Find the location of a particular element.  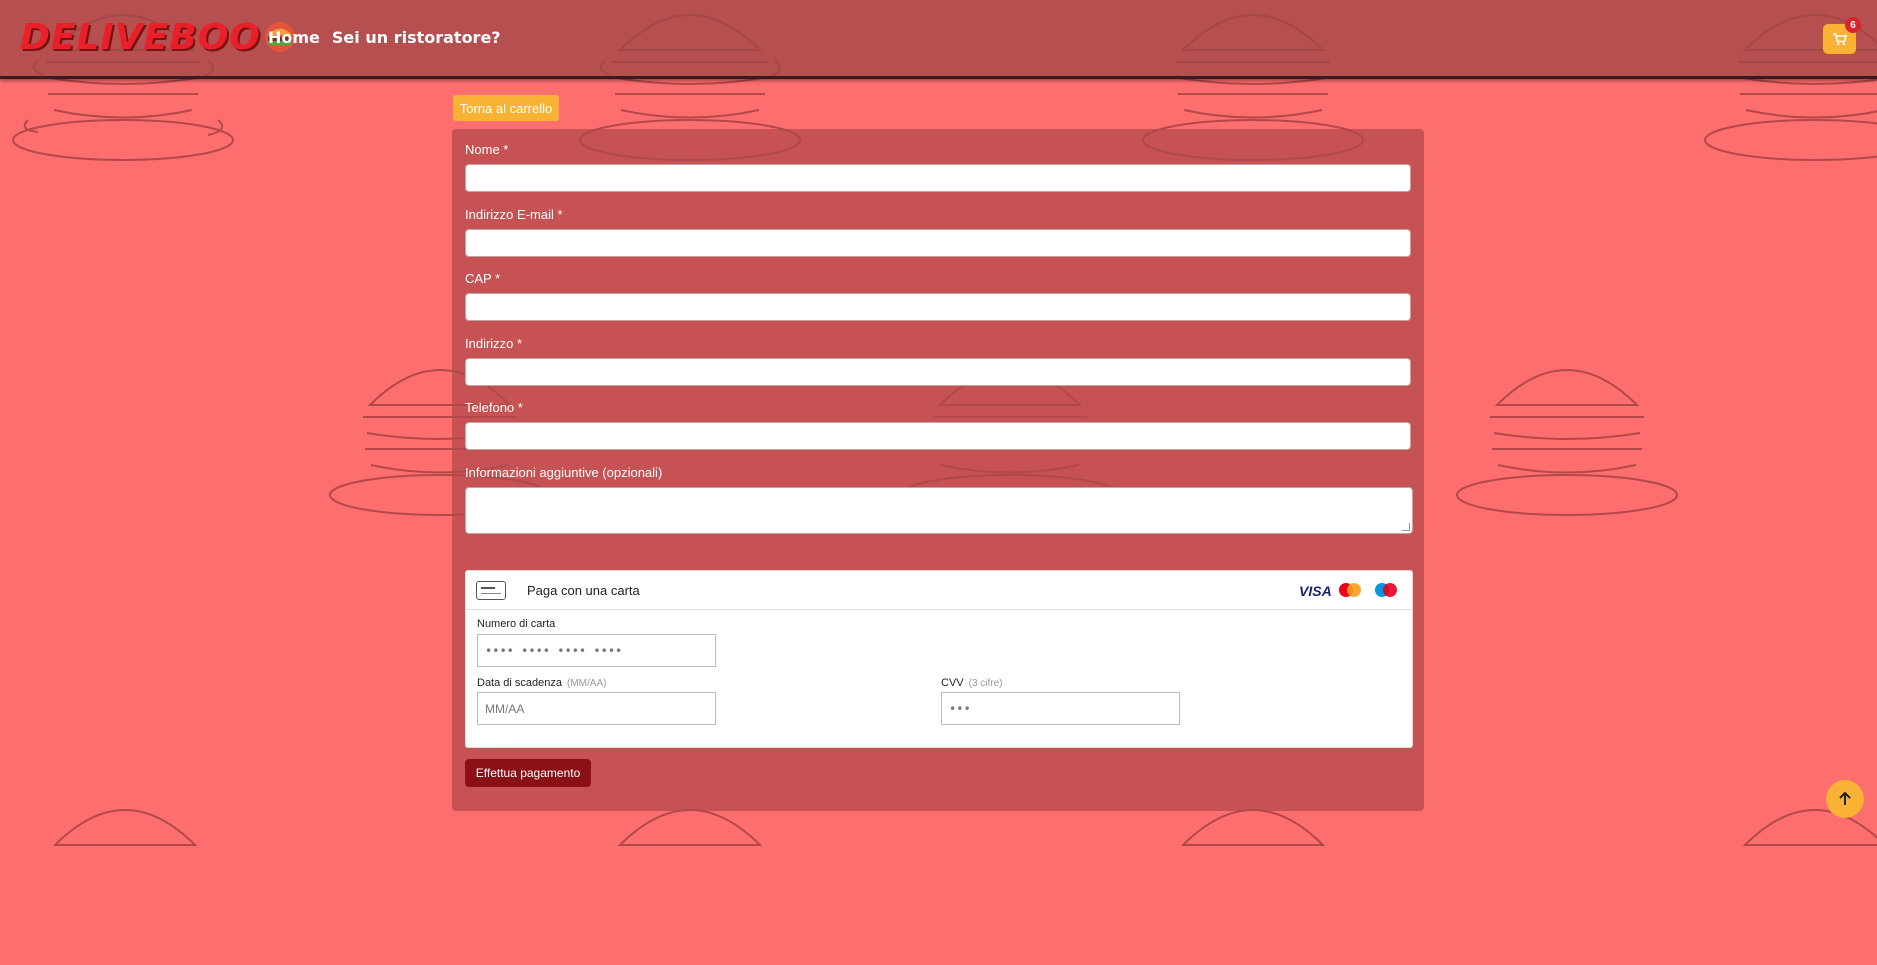

arrow-up-icon is located at coordinates (1845, 798).